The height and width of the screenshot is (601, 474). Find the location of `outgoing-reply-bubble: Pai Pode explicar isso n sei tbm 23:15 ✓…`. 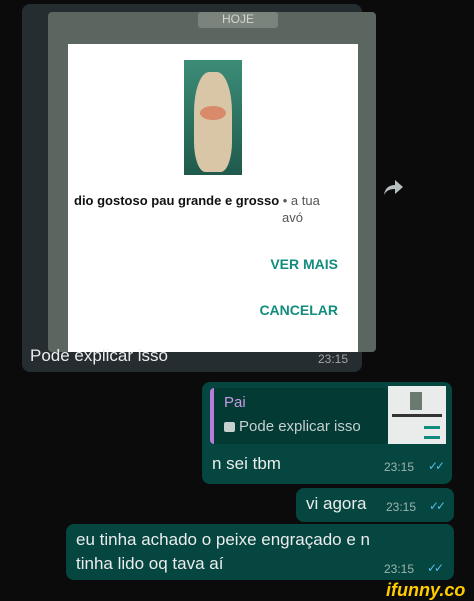

outgoing-reply-bubble: Pai Pode explicar isso n sei tbm 23:15 ✓… is located at coordinates (327, 433).